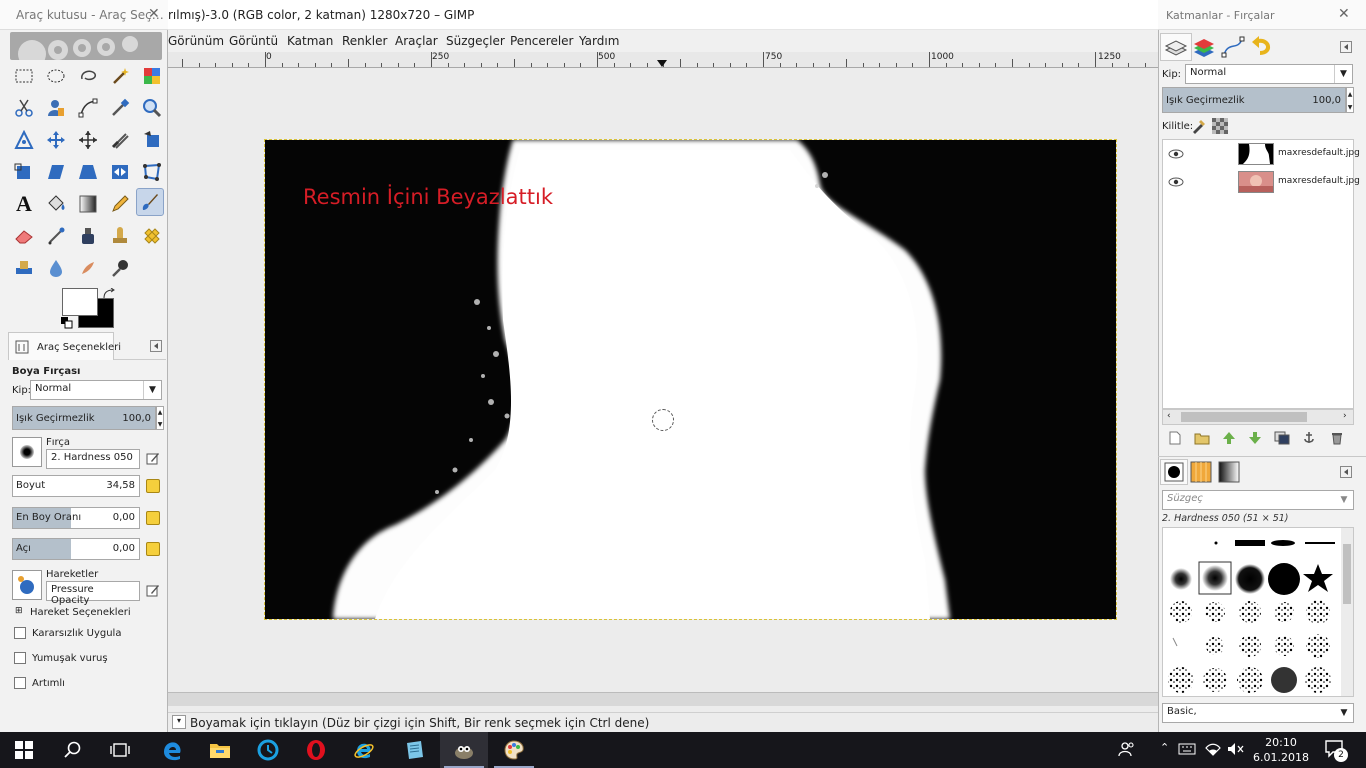 The image size is (1366, 768). I want to click on menu-view: Görünüm, so click(196, 41).